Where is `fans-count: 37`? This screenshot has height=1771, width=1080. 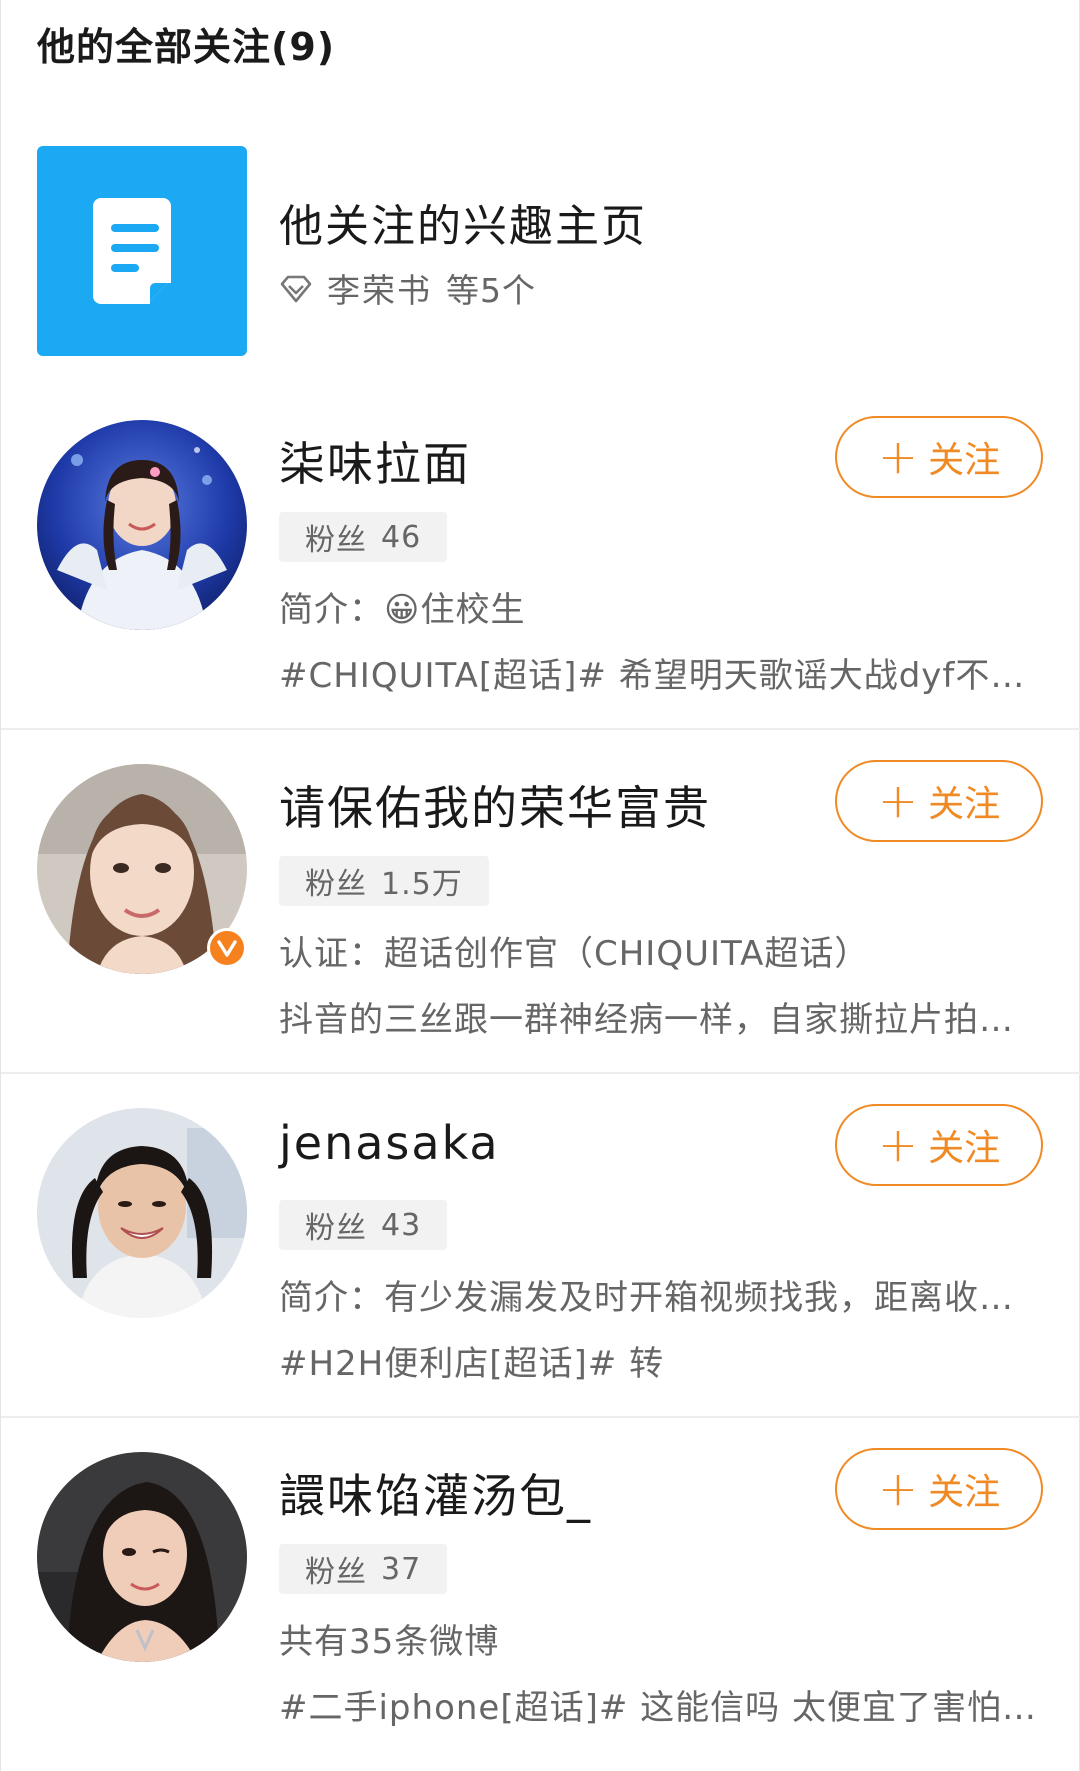 fans-count: 37 is located at coordinates (401, 1569).